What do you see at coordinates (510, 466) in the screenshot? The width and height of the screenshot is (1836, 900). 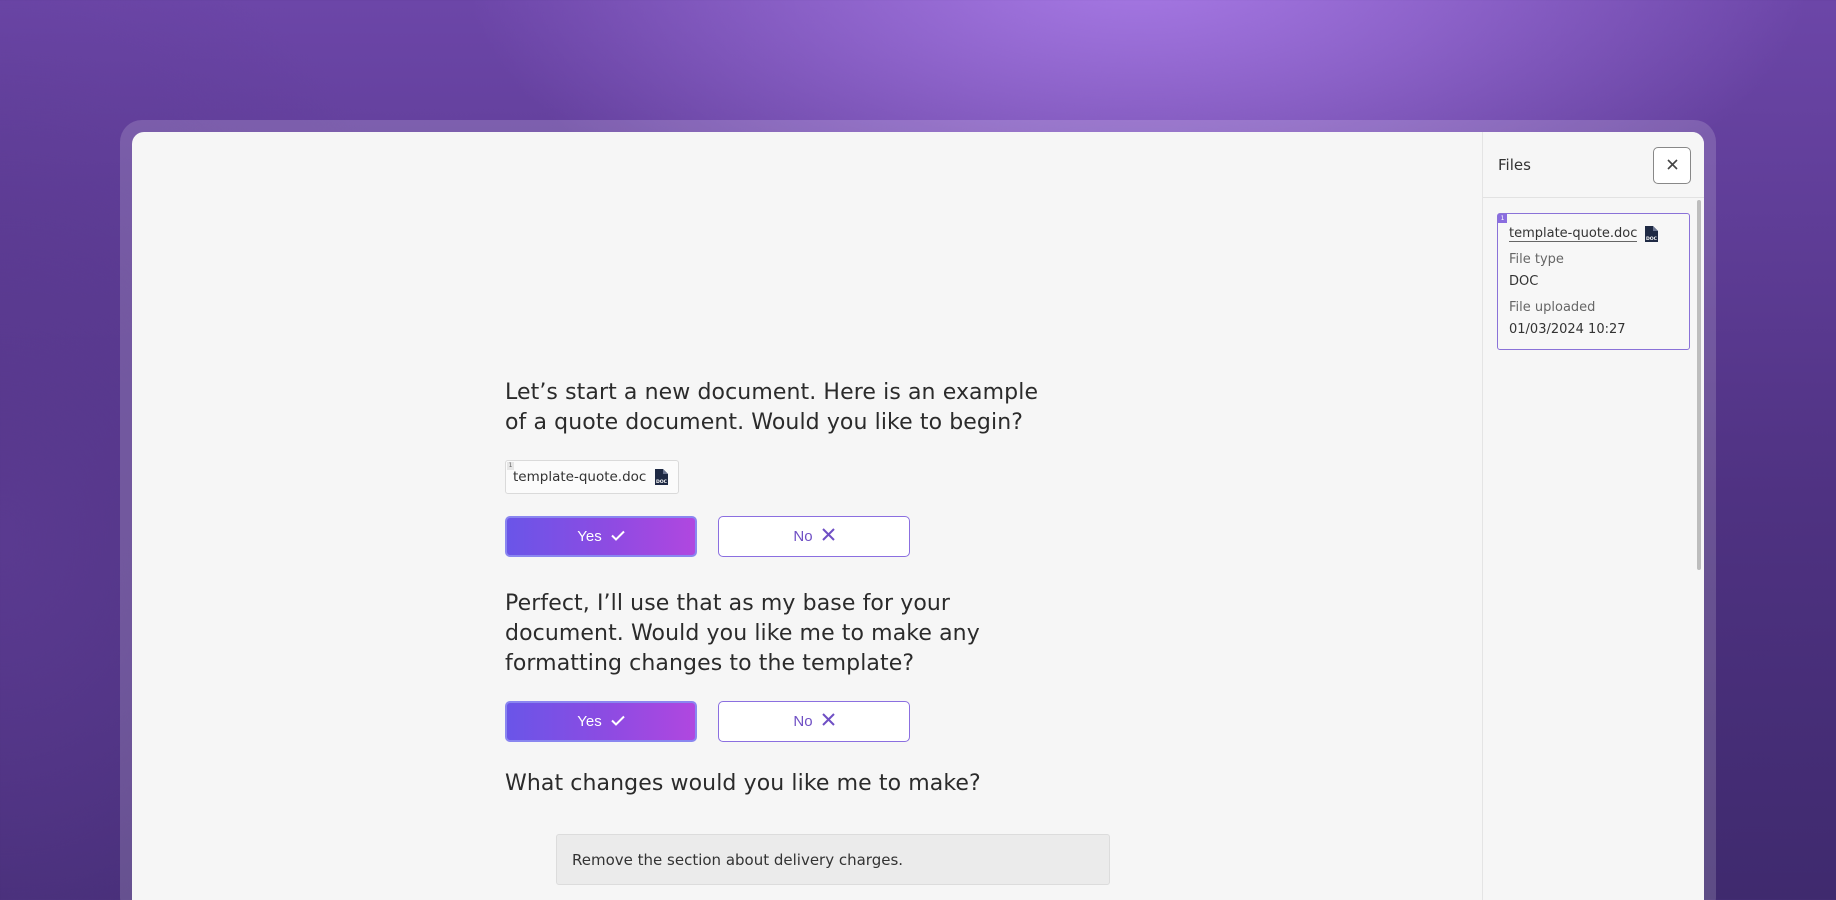 I see `attachment-index: 1` at bounding box center [510, 466].